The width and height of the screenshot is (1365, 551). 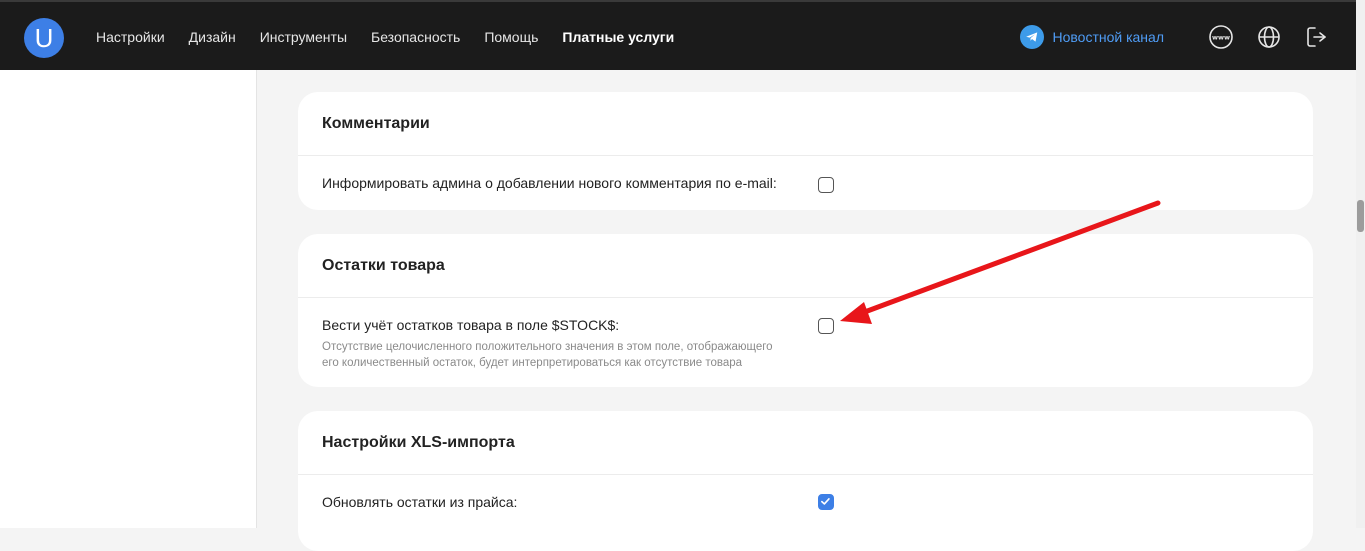 What do you see at coordinates (1000, 262) in the screenshot?
I see `annotation-arrow` at bounding box center [1000, 262].